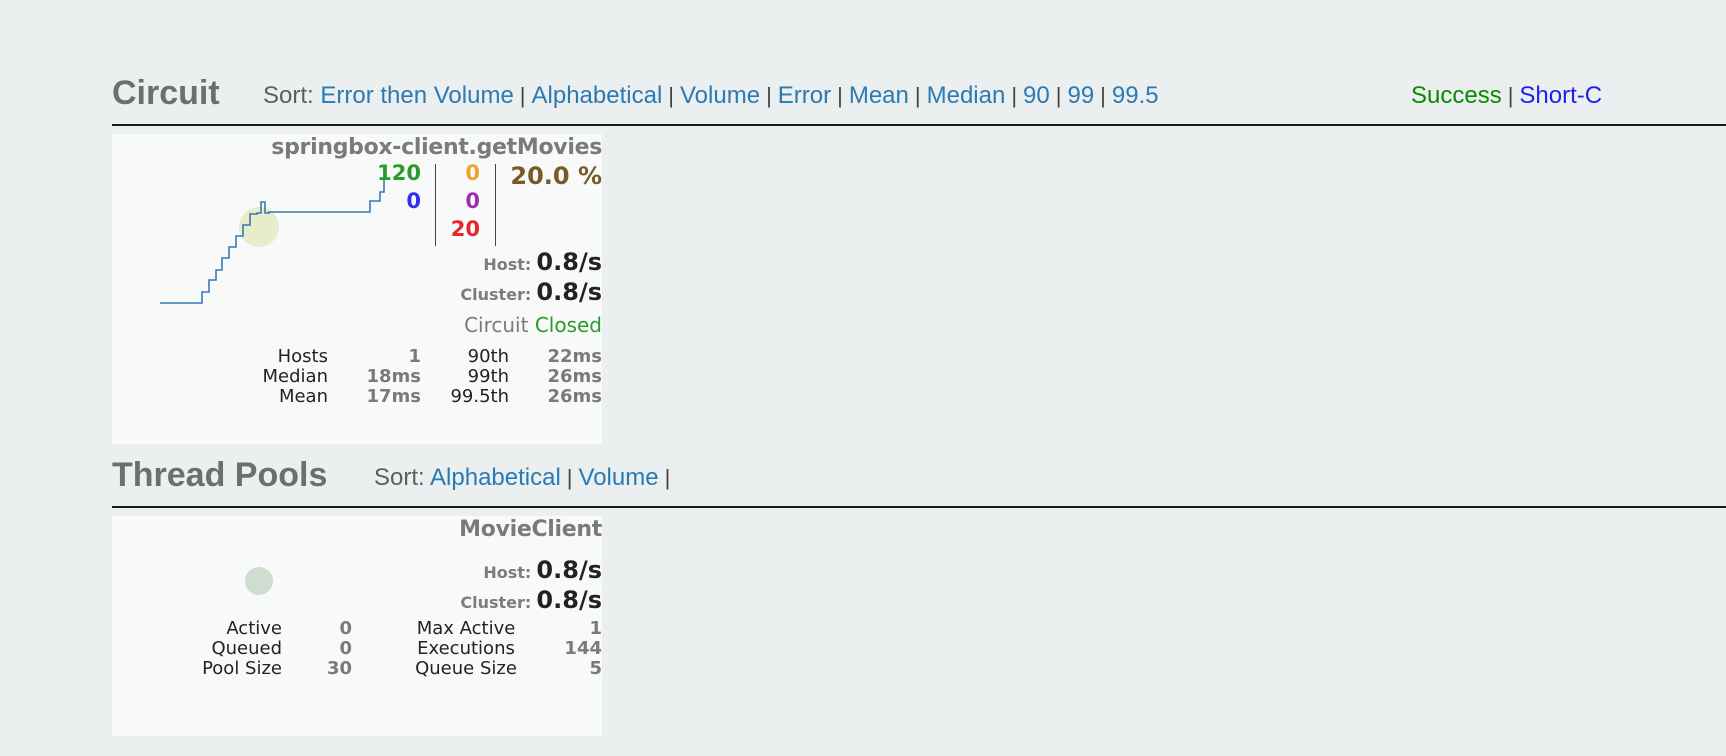  I want to click on circuit-stat-labels-2: 90th 99th 99.5th, so click(479, 377).